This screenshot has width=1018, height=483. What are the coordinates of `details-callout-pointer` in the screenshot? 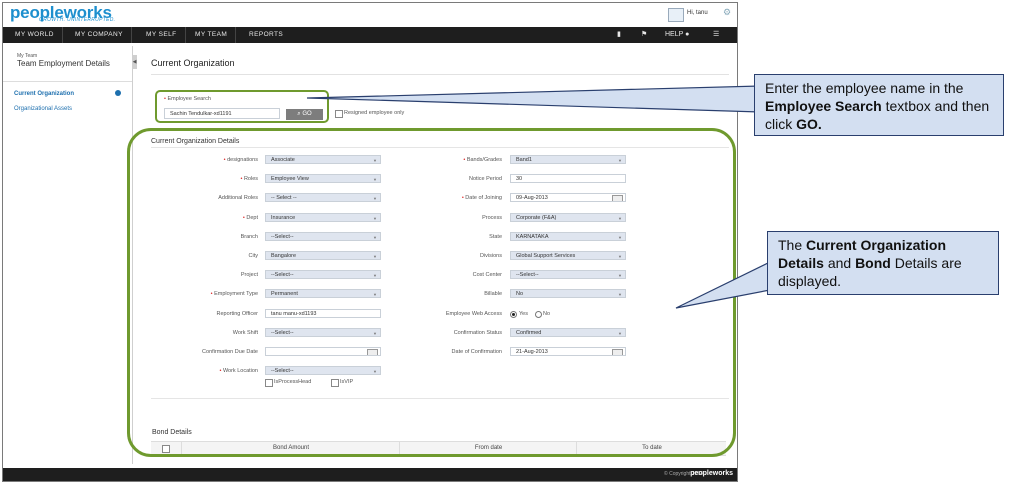 It's located at (723, 285).